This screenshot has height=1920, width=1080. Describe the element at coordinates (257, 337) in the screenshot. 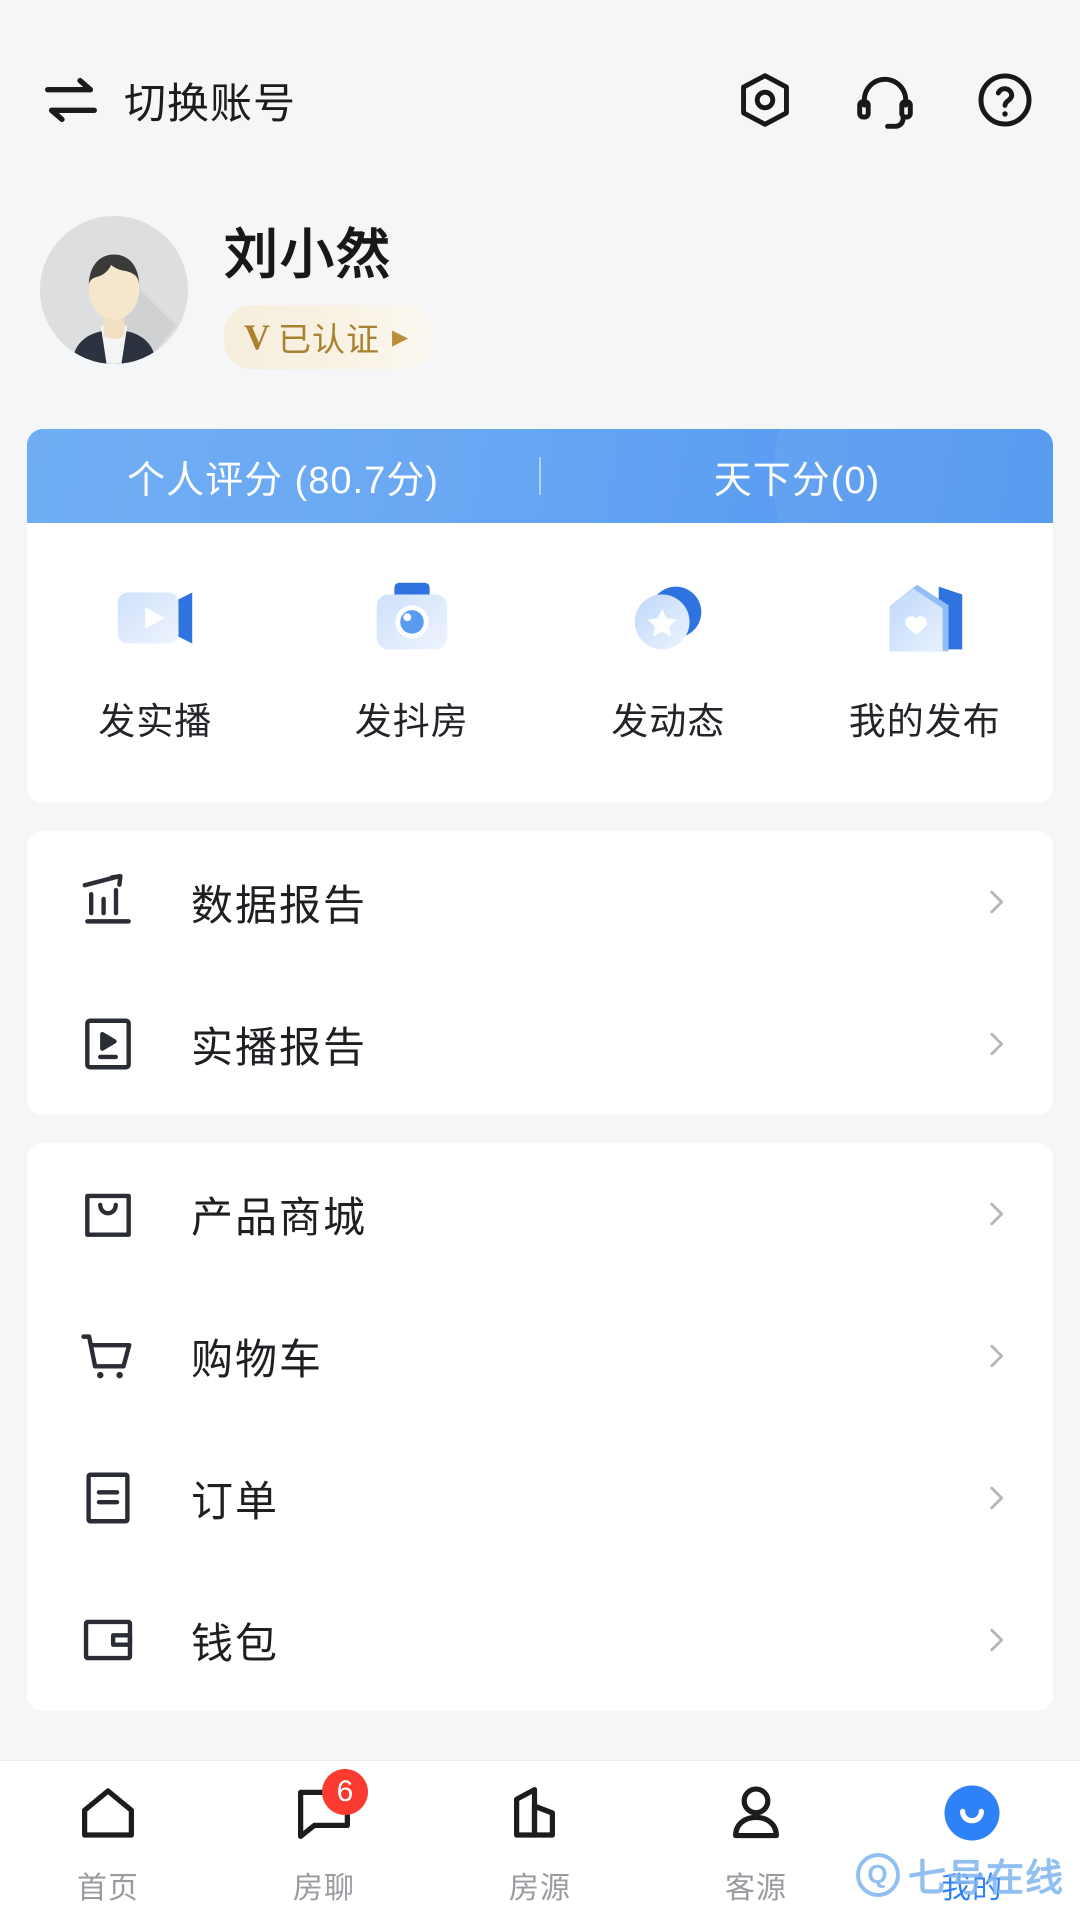

I see `verify-v-mark: V` at that location.